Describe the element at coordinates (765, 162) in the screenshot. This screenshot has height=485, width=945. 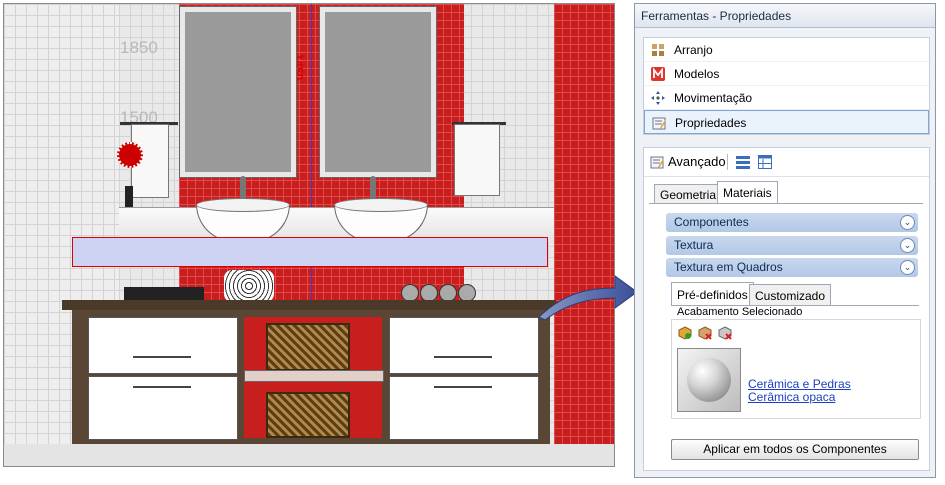
I see `grid-view-icon` at that location.